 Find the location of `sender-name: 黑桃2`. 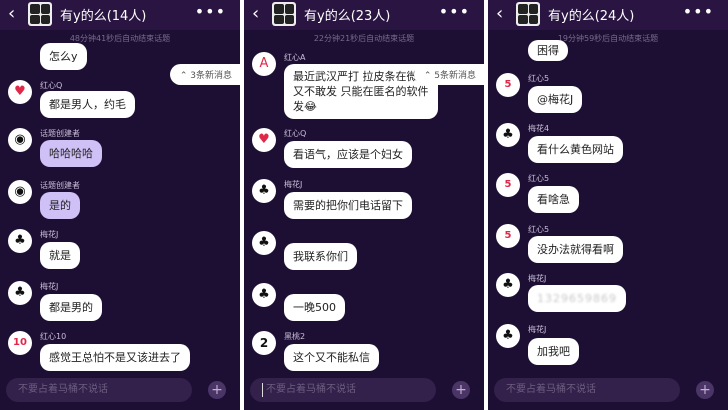

sender-name: 黑桃2 is located at coordinates (295, 336).